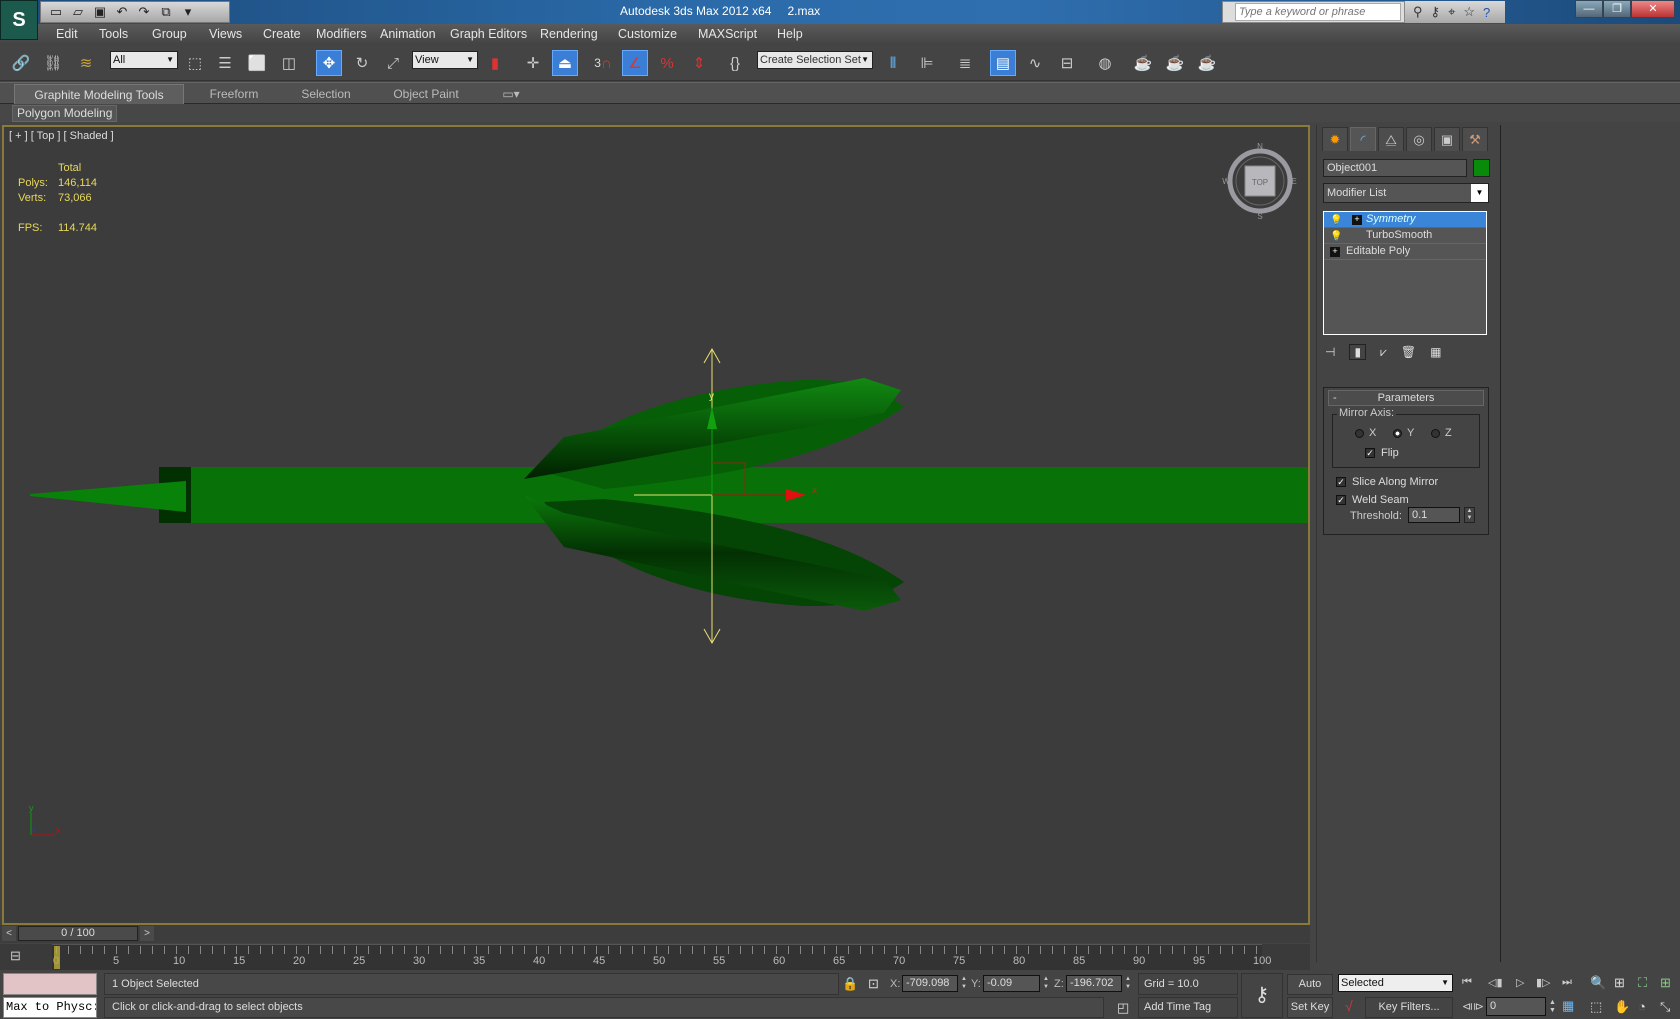 The height and width of the screenshot is (1019, 1680). Describe the element at coordinates (67, 34) in the screenshot. I see `menu-edit: Edit` at that location.